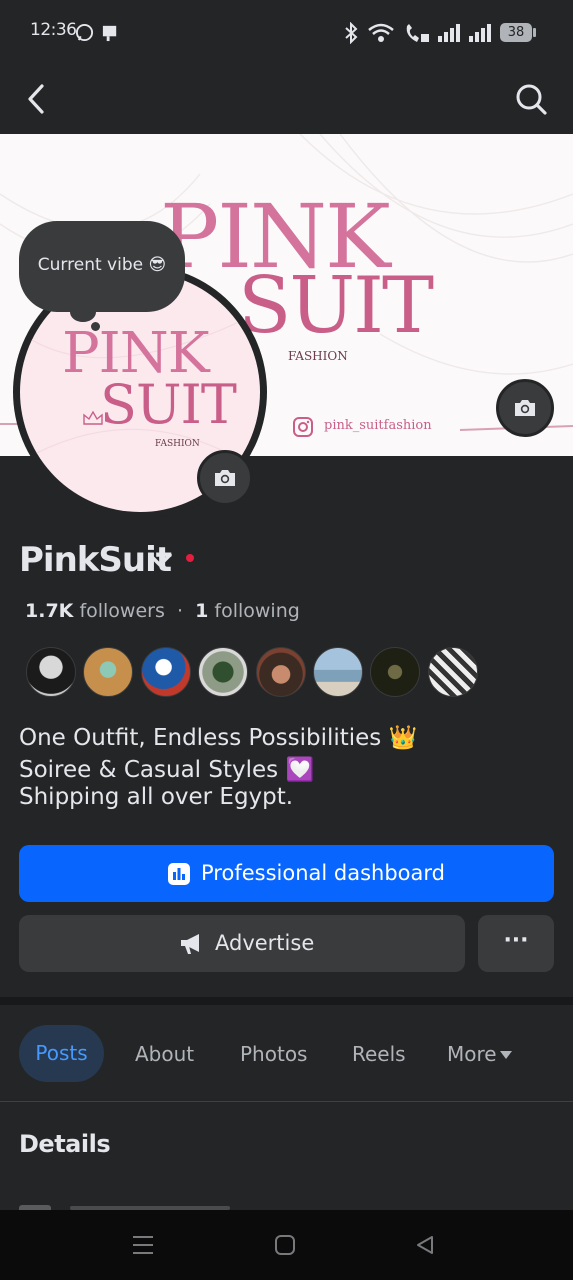 This screenshot has height=1280, width=573. I want to click on battery-level: 38, so click(516, 32).